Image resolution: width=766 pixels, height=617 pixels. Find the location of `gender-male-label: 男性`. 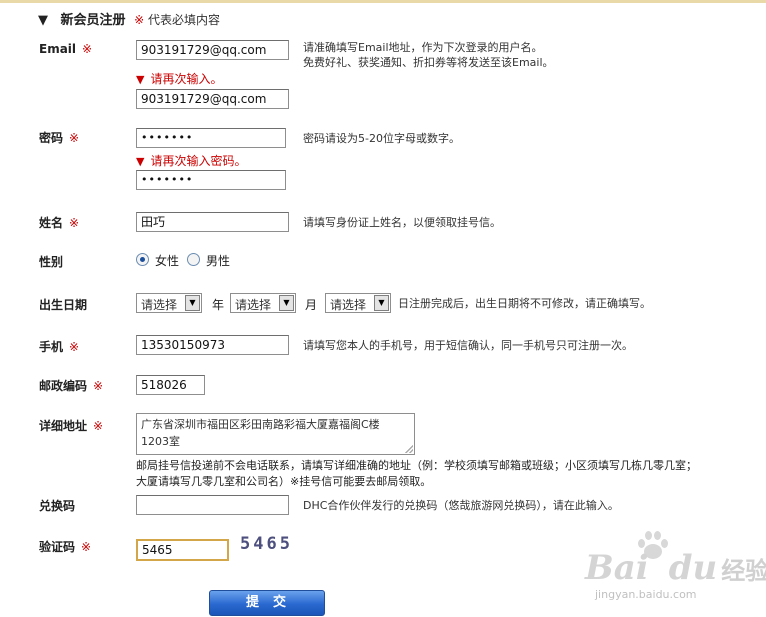

gender-male-label: 男性 is located at coordinates (218, 260).